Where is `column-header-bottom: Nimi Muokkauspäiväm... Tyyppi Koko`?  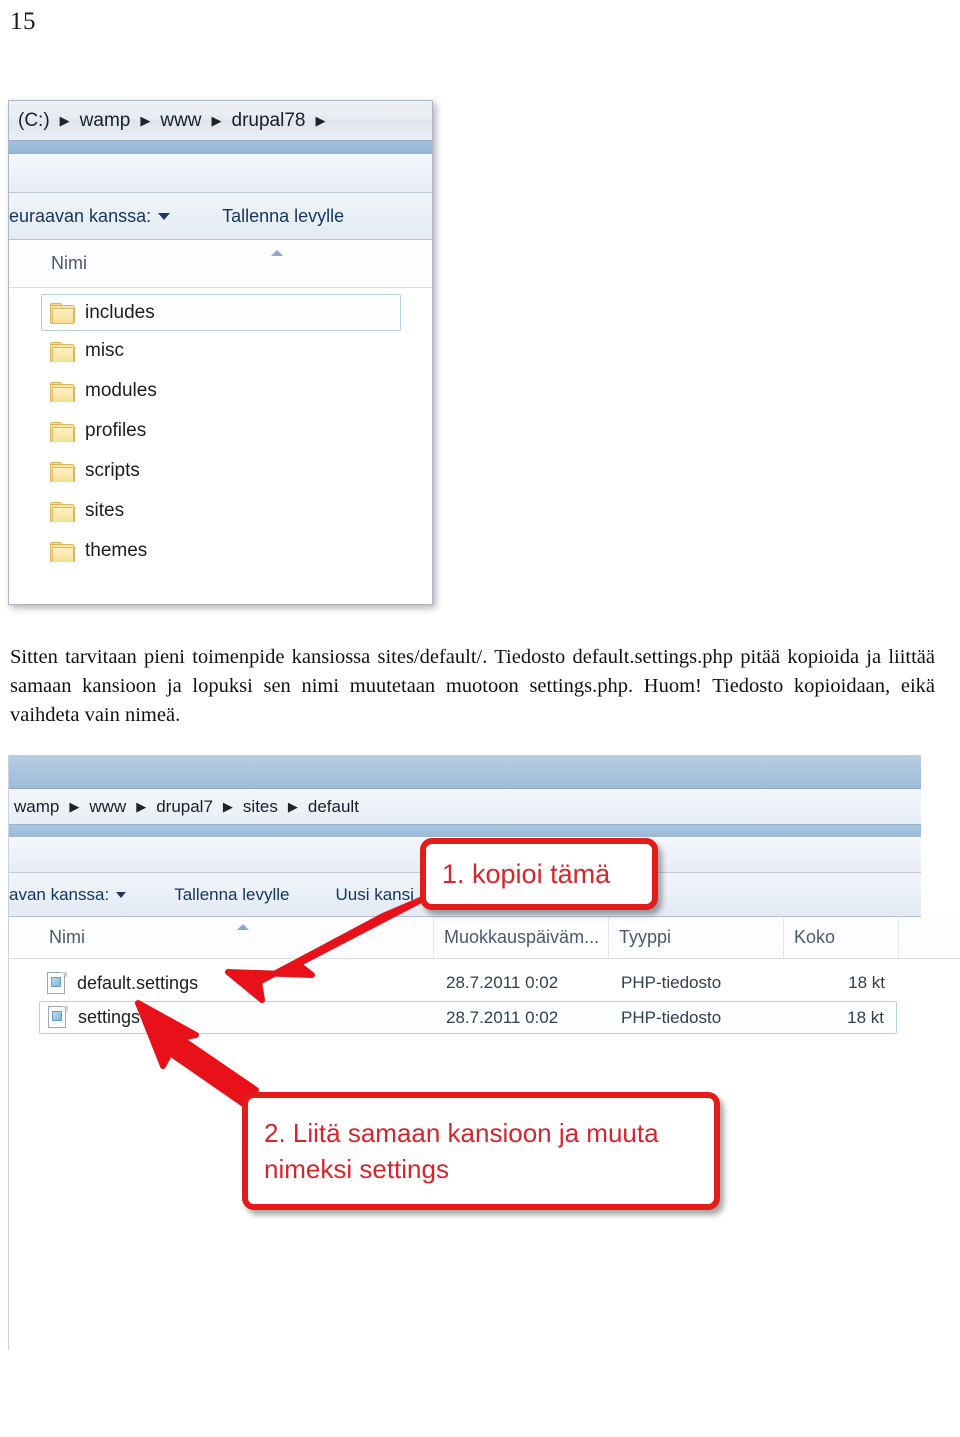
column-header-bottom: Nimi Muokkauspäiväm... Tyyppi Koko is located at coordinates (484, 938).